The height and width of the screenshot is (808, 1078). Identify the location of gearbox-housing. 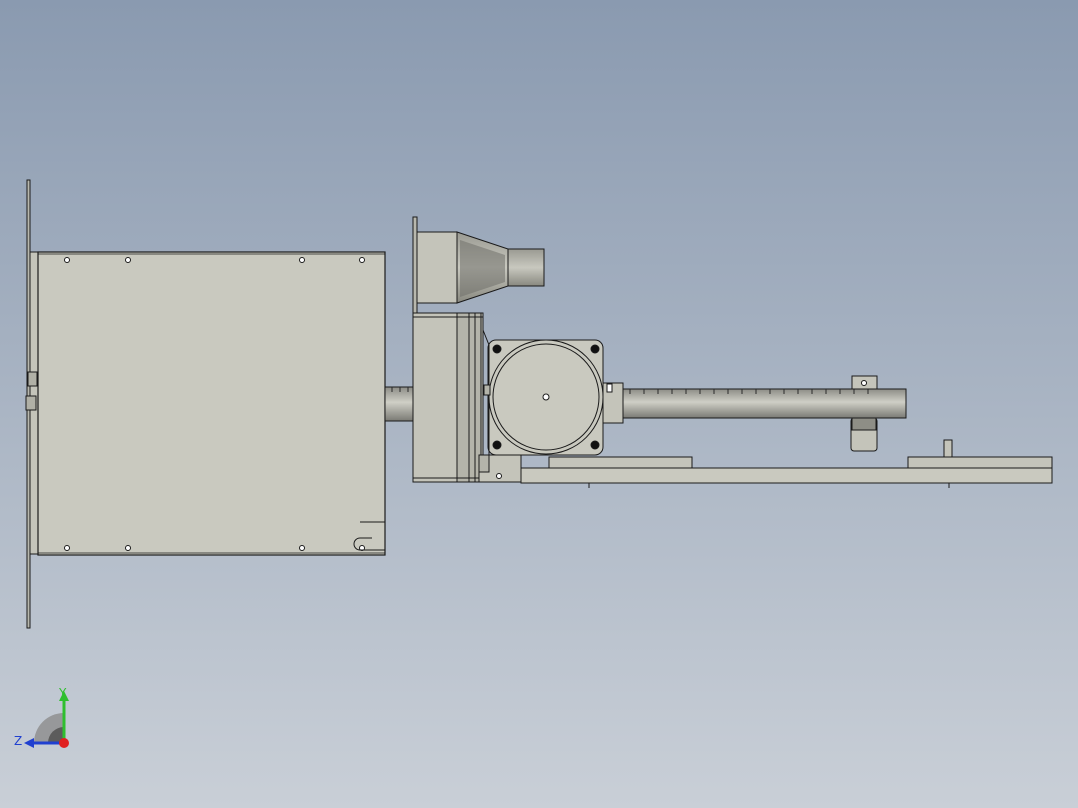
(448, 397).